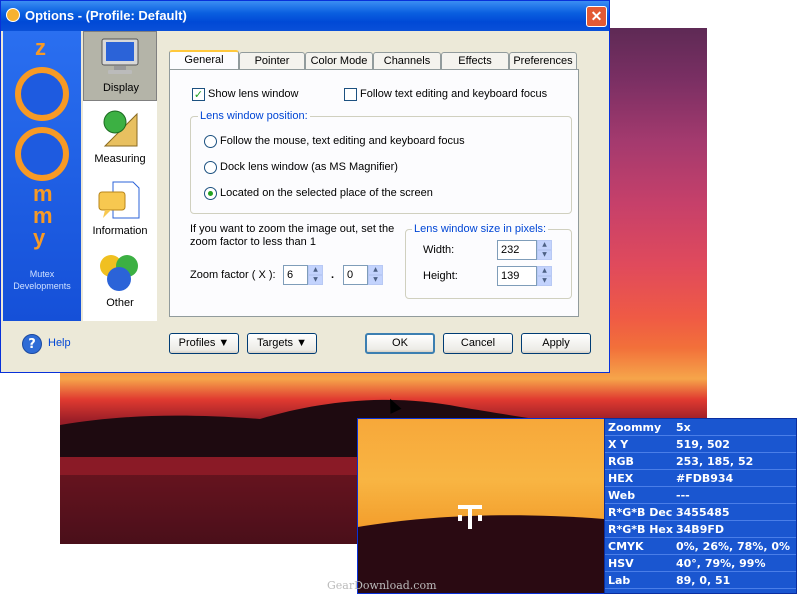 Image resolution: width=797 pixels, height=596 pixels. I want to click on brand-letter: y, so click(39, 237).